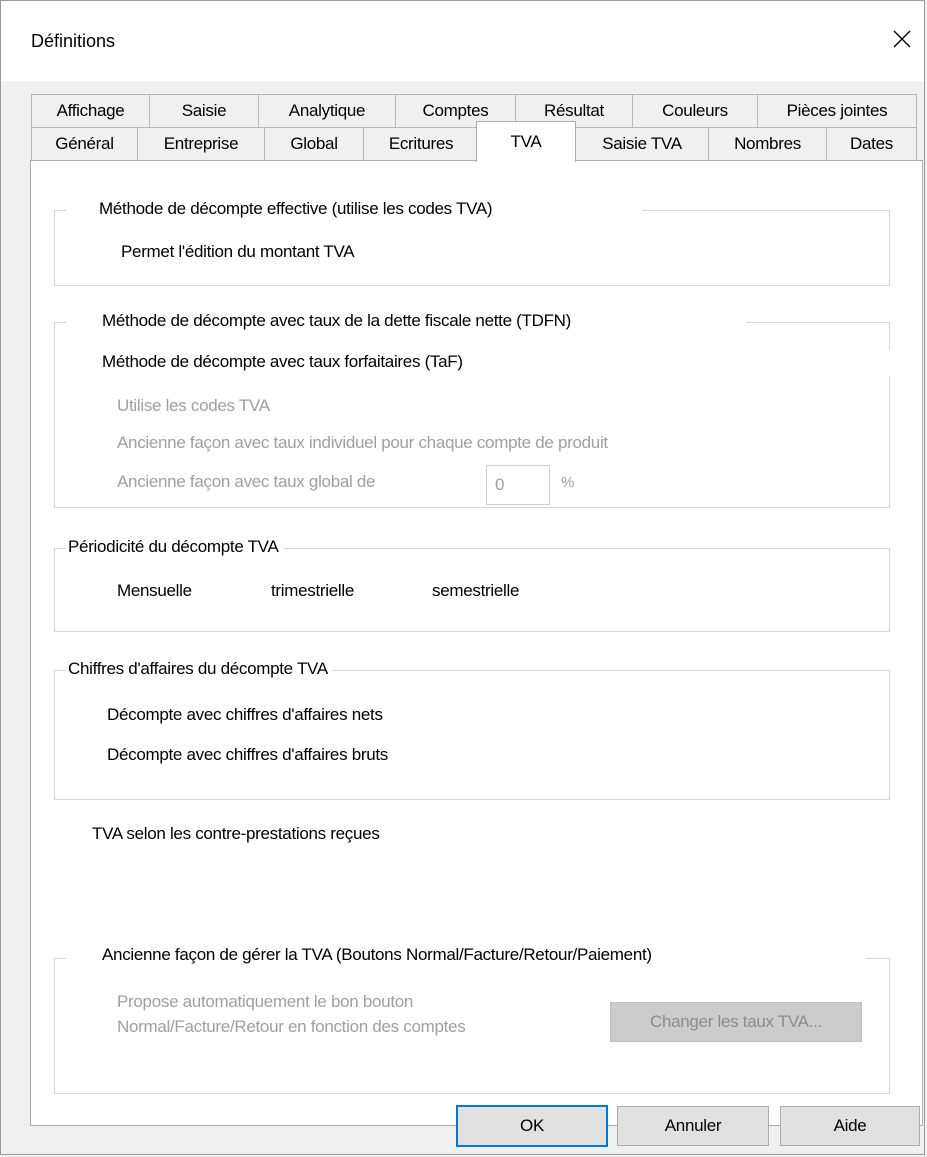 This screenshot has height=1157, width=927. Describe the element at coordinates (84, 143) in the screenshot. I see `tab-general: Général` at that location.